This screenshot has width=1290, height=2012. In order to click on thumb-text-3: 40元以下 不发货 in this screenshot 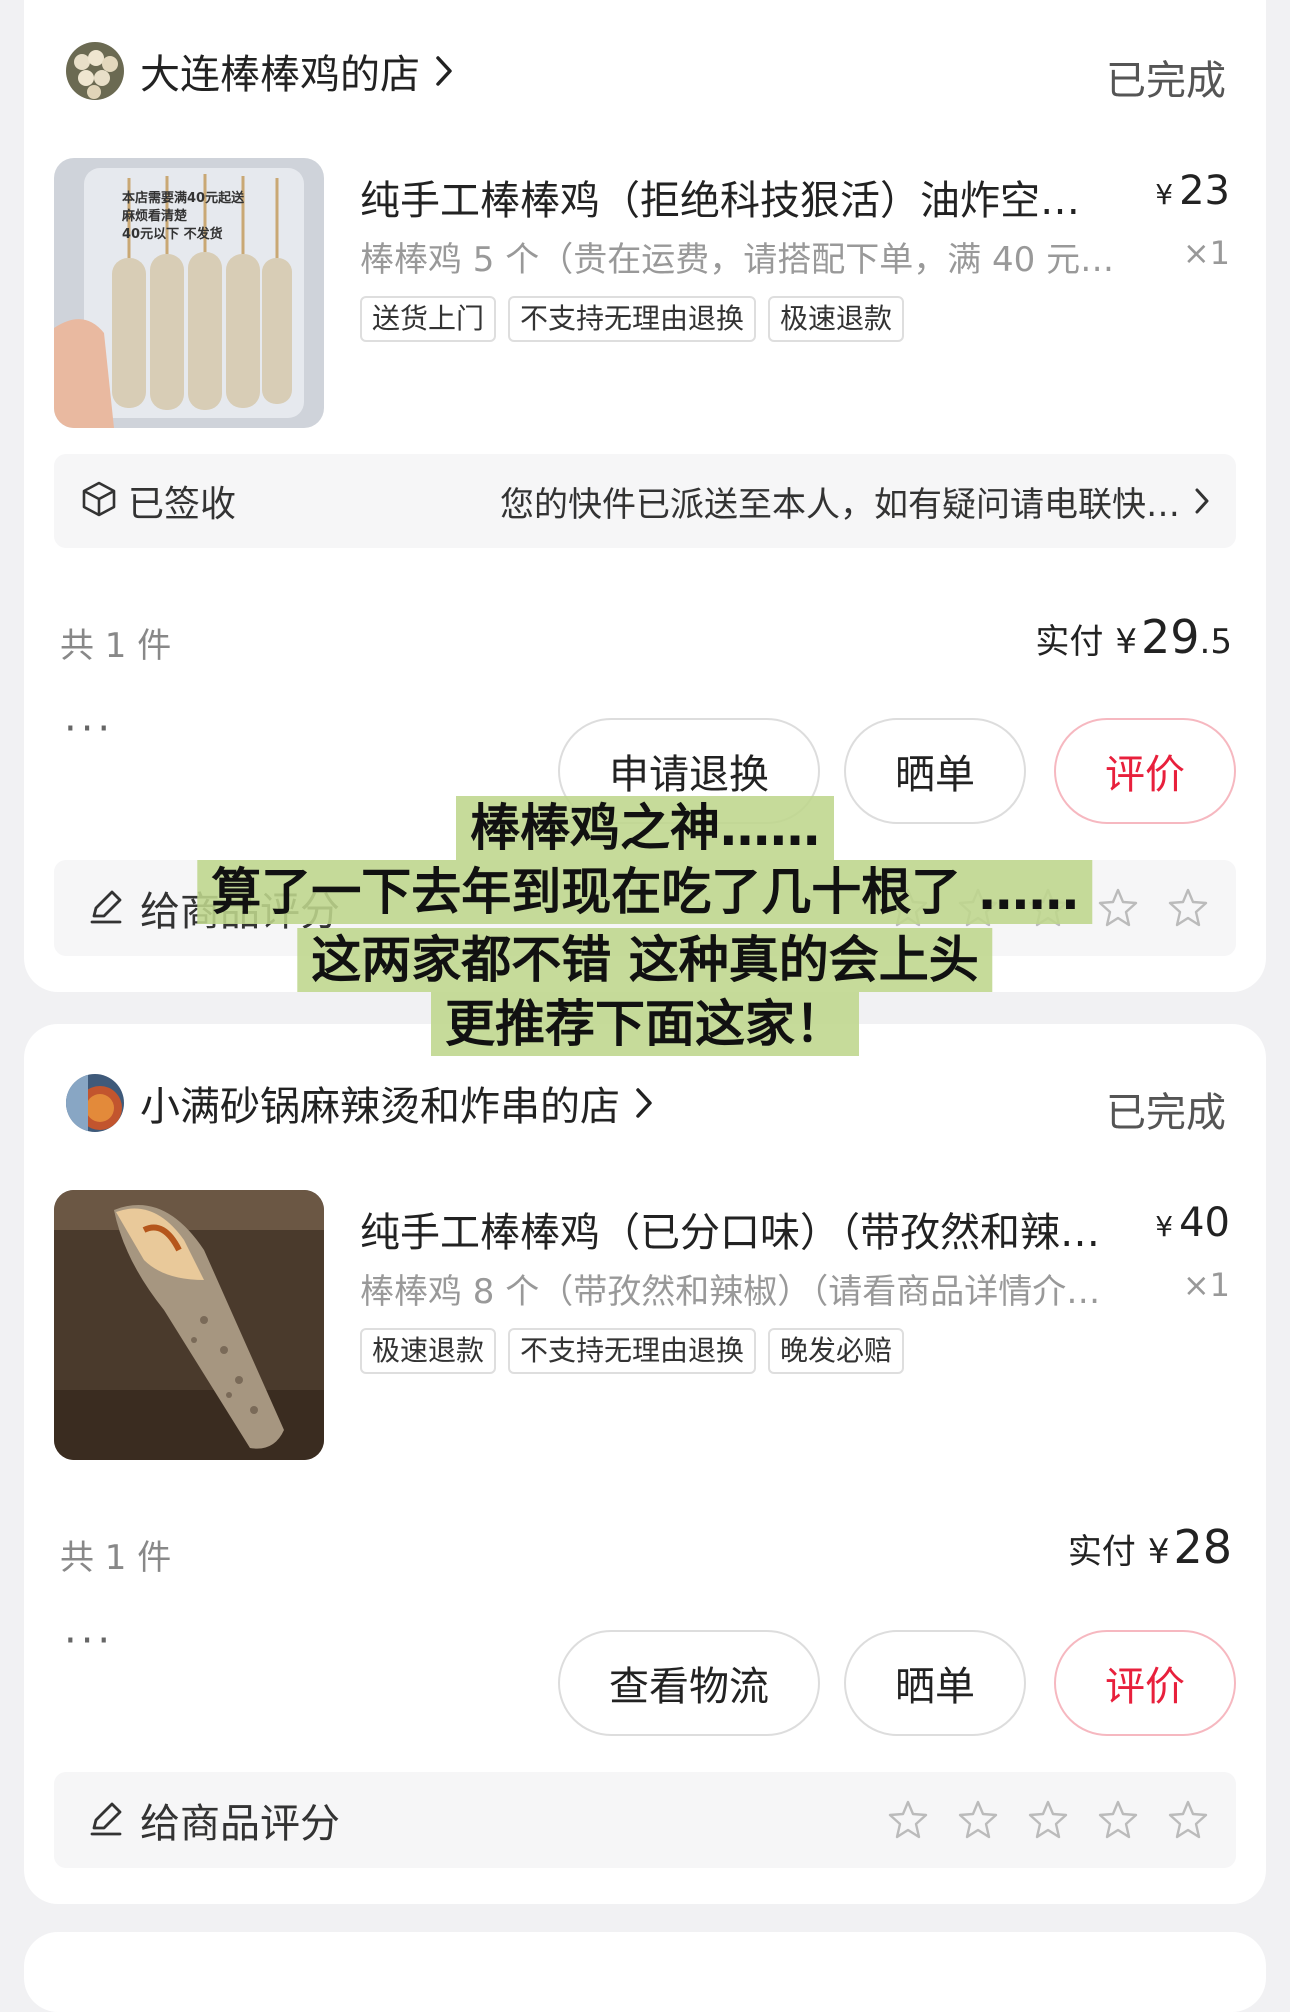, I will do `click(172, 234)`.